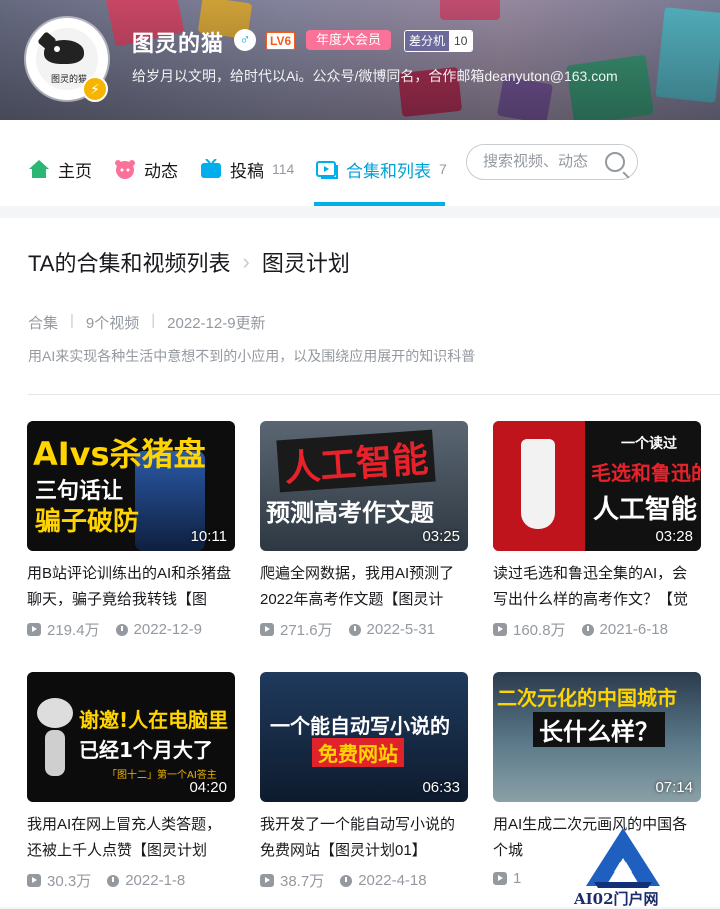 Image resolution: width=720 pixels, height=909 pixels. What do you see at coordinates (392, 880) in the screenshot?
I see `video-date: 2022-4-18` at bounding box center [392, 880].